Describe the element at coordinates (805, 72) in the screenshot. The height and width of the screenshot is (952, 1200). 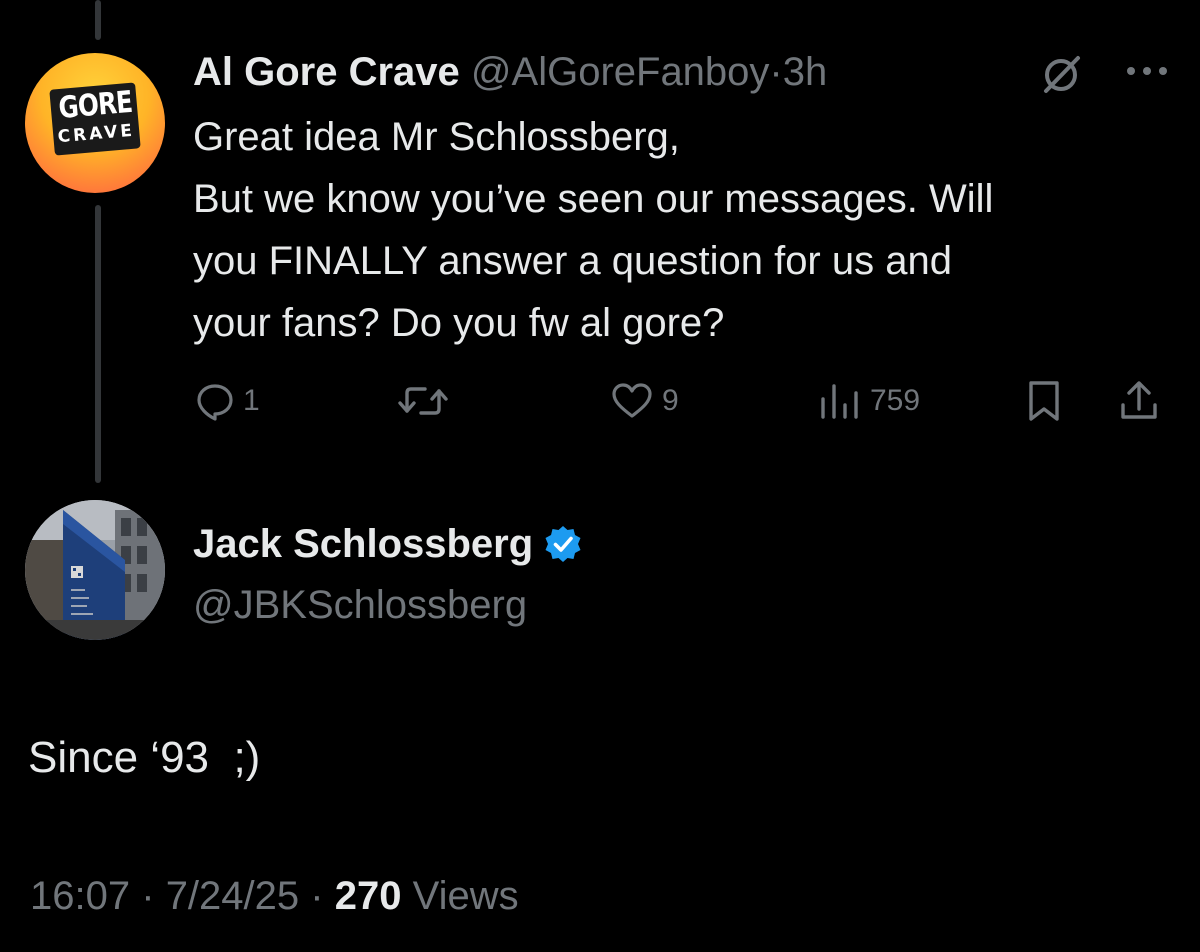
I see `tweet-time: 3h` at that location.